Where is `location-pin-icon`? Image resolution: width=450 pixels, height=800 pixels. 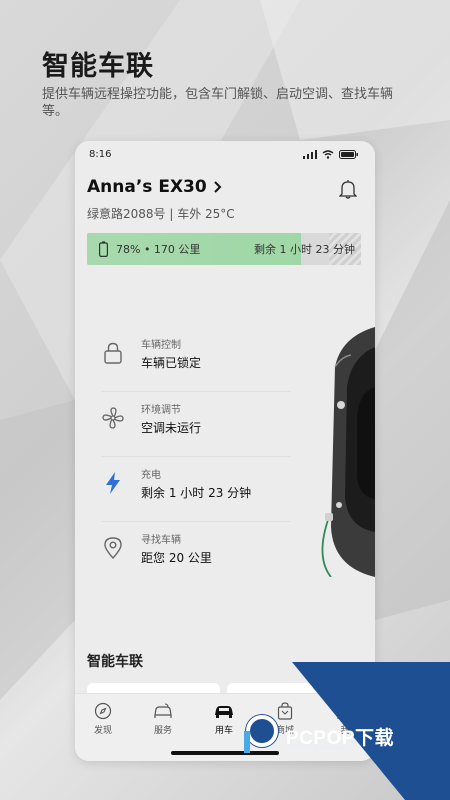
location-pin-icon is located at coordinates (113, 548).